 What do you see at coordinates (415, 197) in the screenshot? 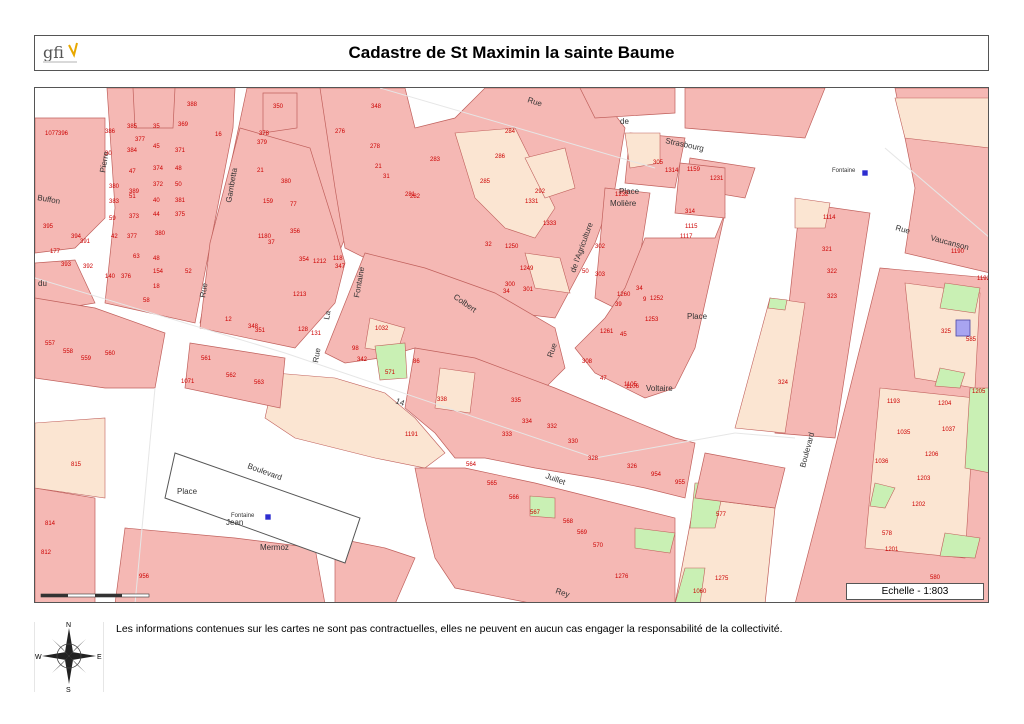
I see `parcel-number: 282` at bounding box center [415, 197].